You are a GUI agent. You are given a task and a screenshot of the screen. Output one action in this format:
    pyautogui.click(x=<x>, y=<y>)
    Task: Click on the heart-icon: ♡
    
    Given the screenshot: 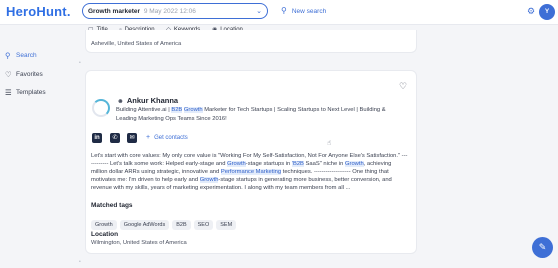 What is the action you would take?
    pyautogui.click(x=8, y=74)
    